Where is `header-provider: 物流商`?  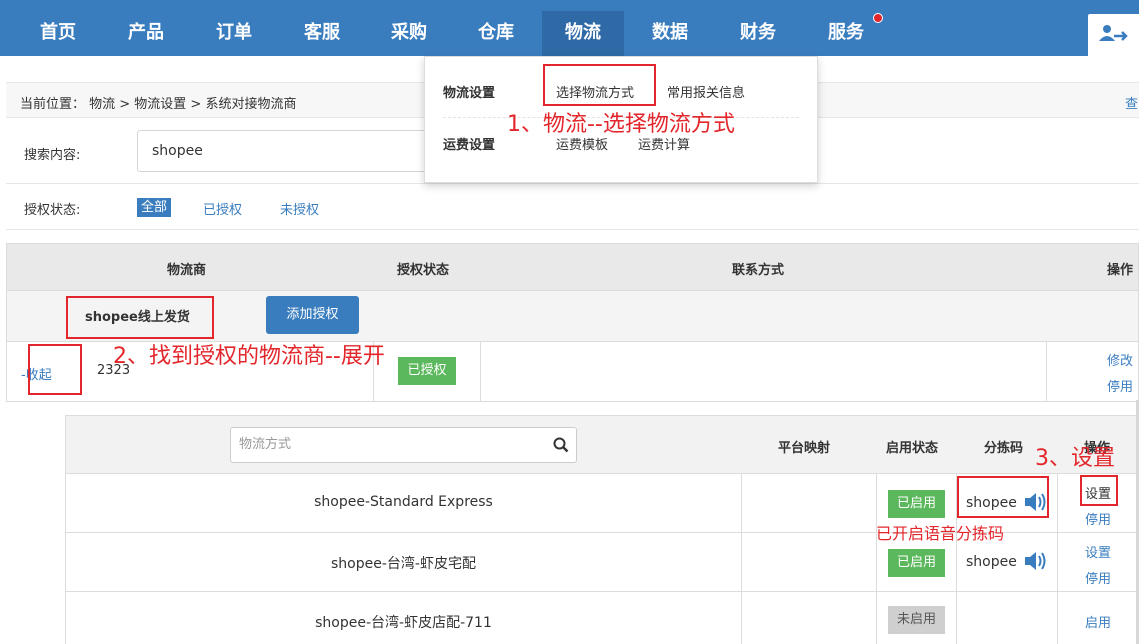 header-provider: 物流商 is located at coordinates (187, 270).